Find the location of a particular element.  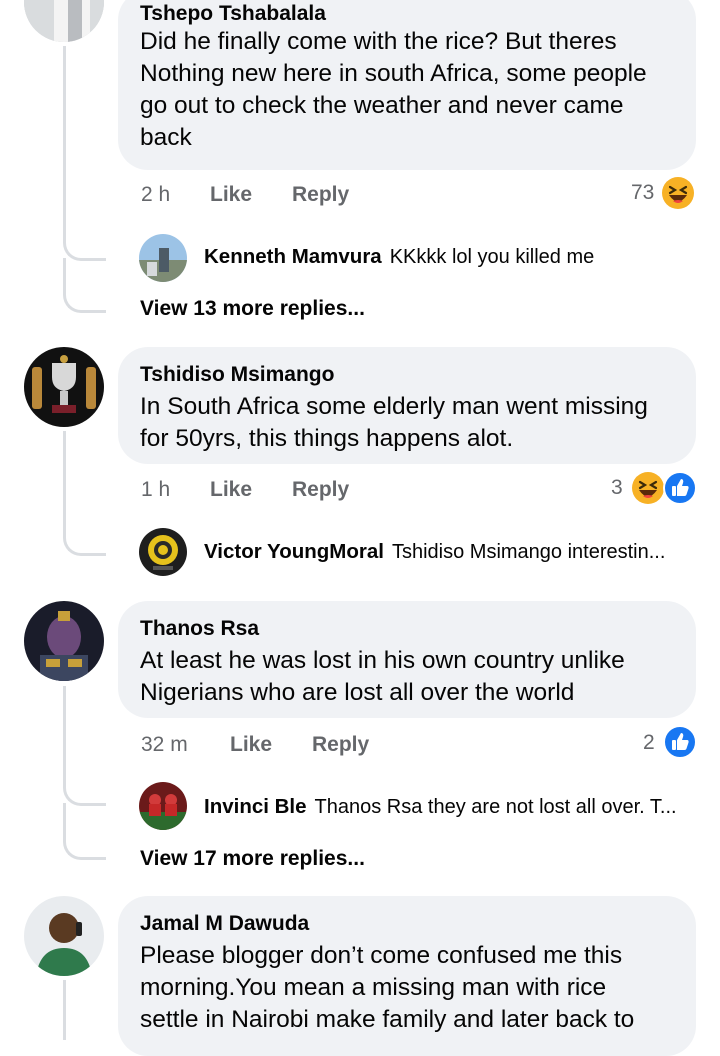

comment-time: 32 m is located at coordinates (164, 745).